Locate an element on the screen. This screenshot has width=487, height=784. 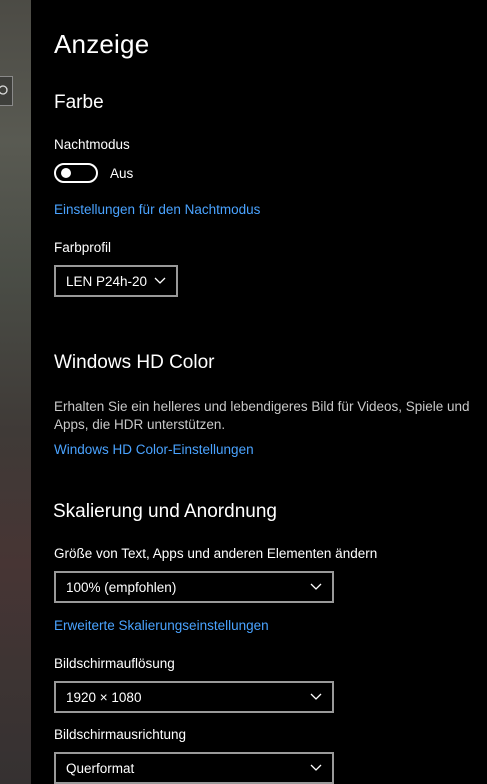
orientation-label: Bildschirmausrichtung is located at coordinates (120, 734).